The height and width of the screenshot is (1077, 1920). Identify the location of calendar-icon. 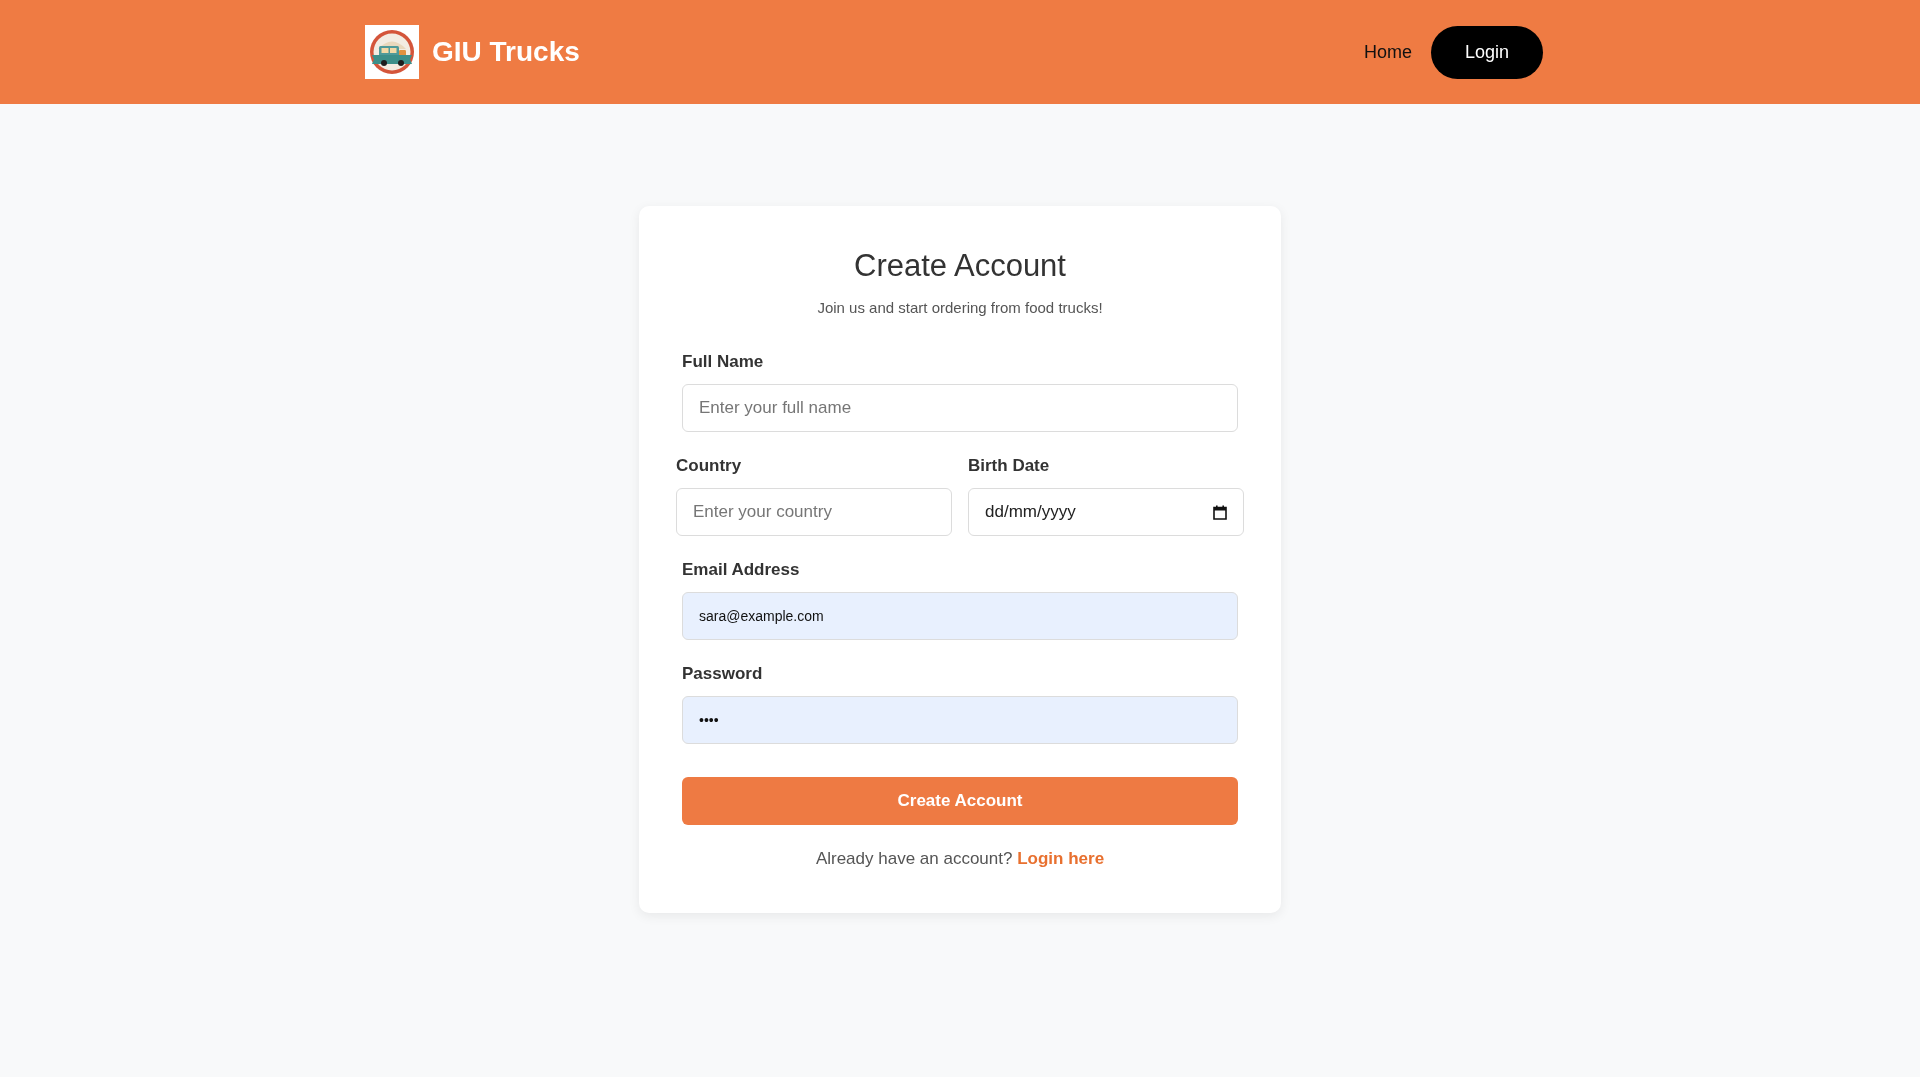
(1220, 512).